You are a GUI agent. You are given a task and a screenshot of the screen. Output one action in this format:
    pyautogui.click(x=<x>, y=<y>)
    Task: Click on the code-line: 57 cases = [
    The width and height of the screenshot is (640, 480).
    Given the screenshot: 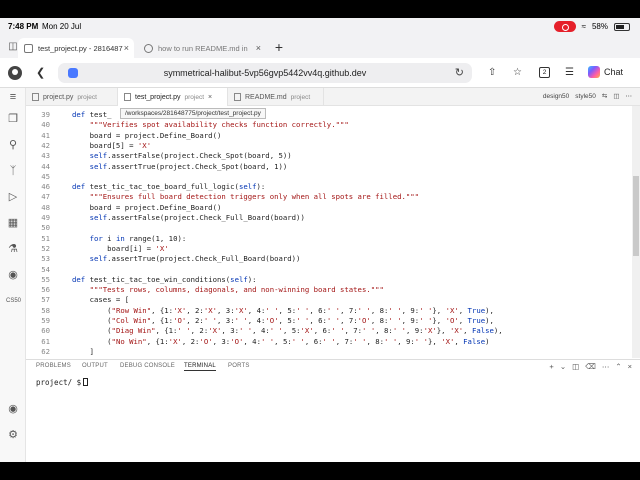 What is the action you would take?
    pyautogui.click(x=329, y=300)
    